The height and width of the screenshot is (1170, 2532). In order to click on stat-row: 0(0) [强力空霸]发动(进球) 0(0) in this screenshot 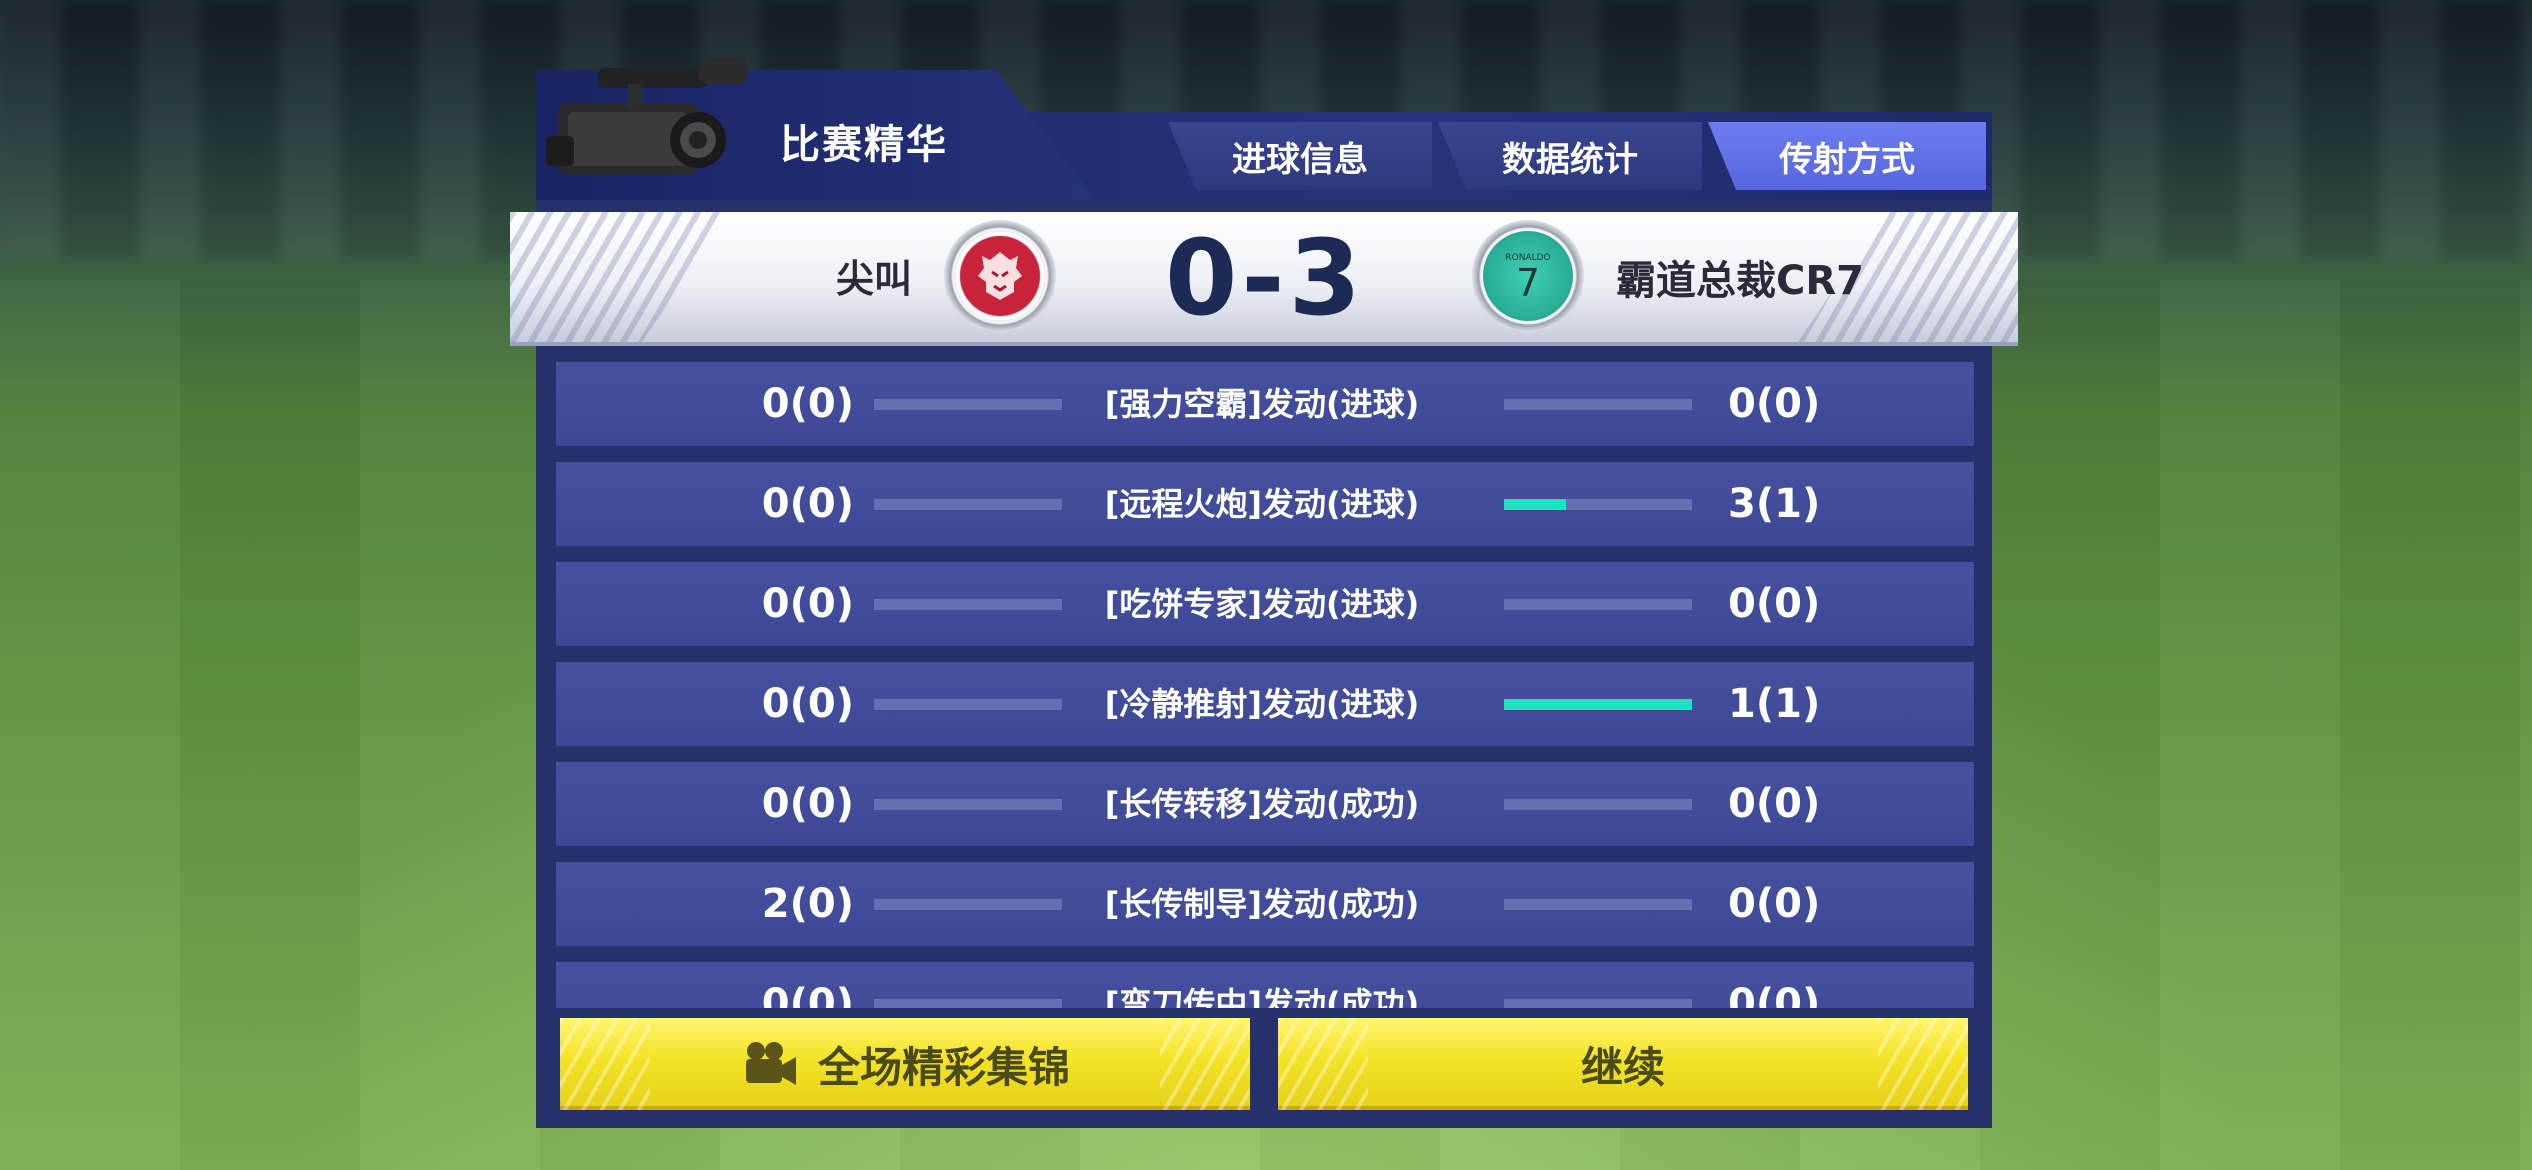, I will do `click(1265, 404)`.